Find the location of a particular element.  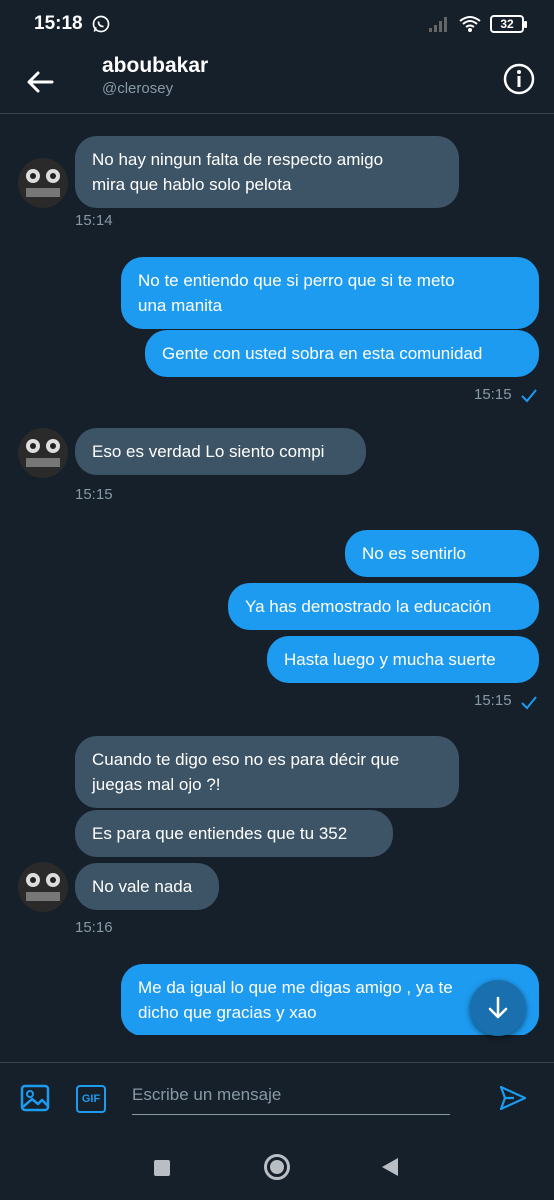

arrow-down-icon is located at coordinates (498, 1007).